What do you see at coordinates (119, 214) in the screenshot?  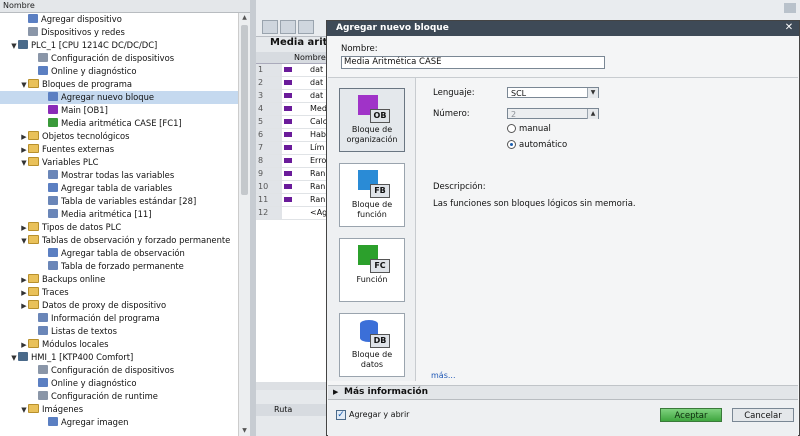 I see `tree-item: Media aritmética [11]` at bounding box center [119, 214].